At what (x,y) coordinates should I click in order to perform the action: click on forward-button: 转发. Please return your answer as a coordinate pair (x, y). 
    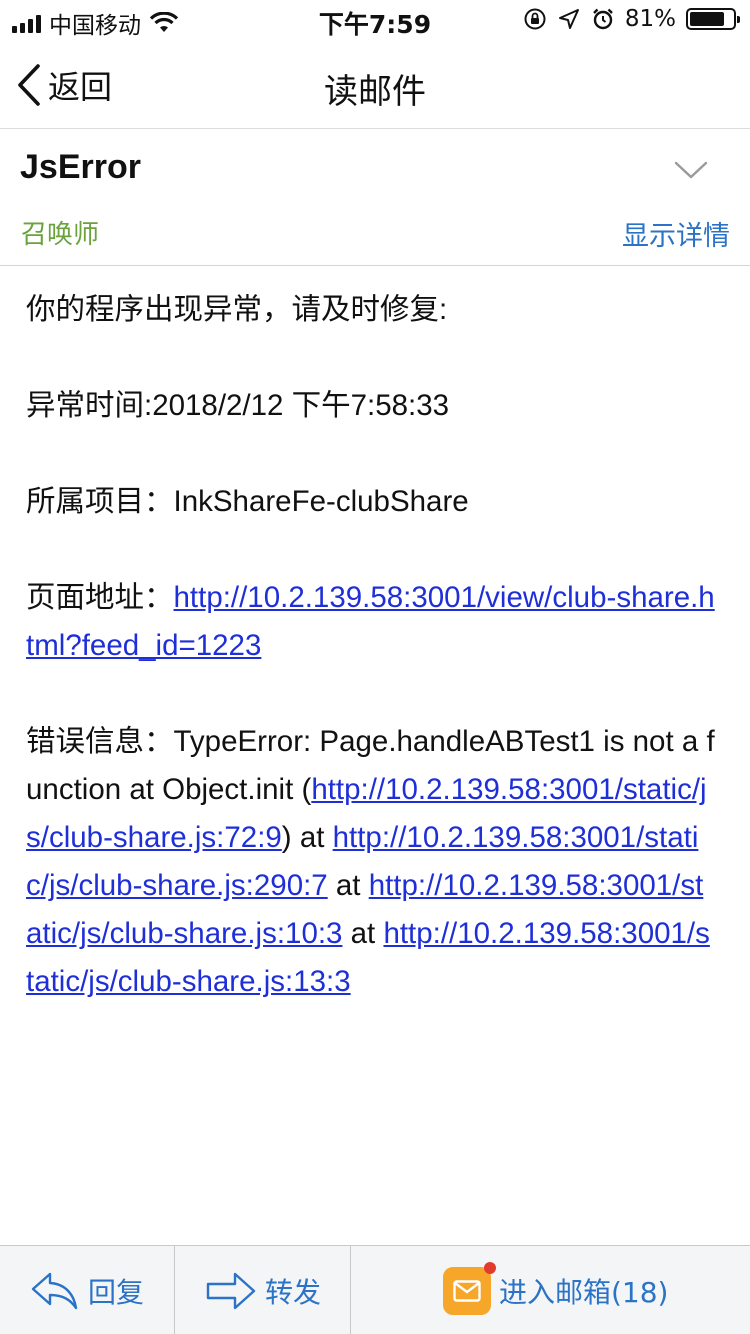
    Looking at the image, I should click on (263, 1290).